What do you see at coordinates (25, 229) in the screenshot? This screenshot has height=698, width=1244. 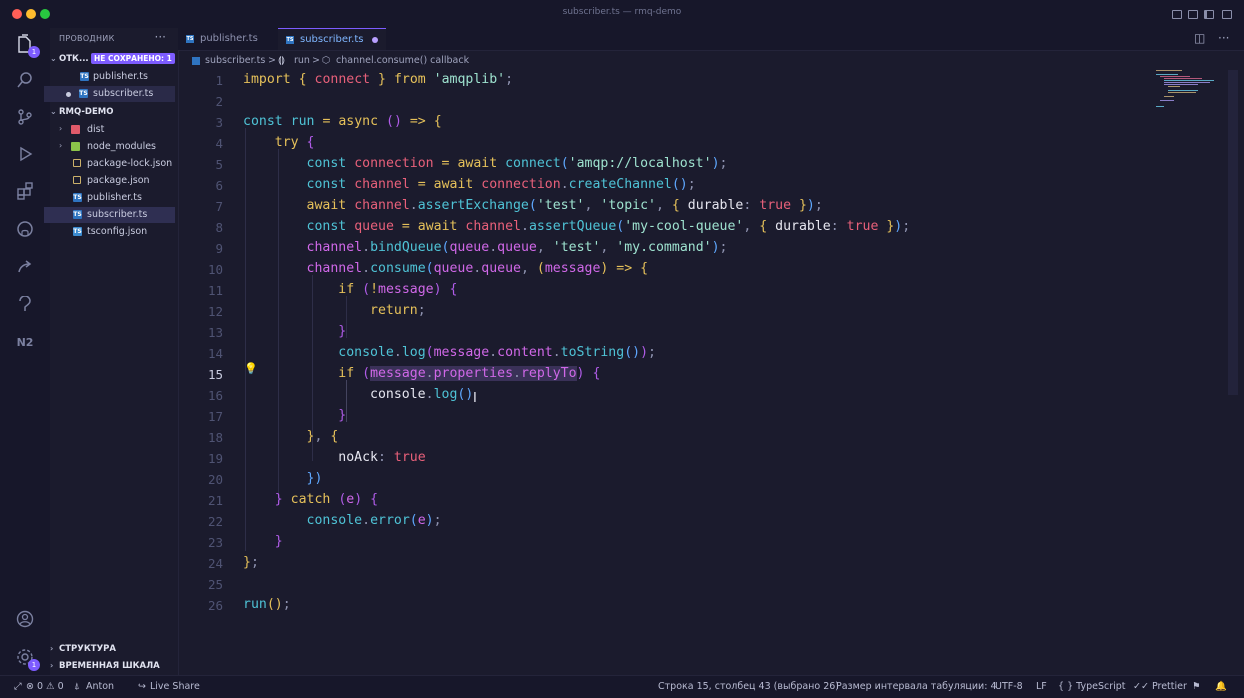 I see `github-icon` at bounding box center [25, 229].